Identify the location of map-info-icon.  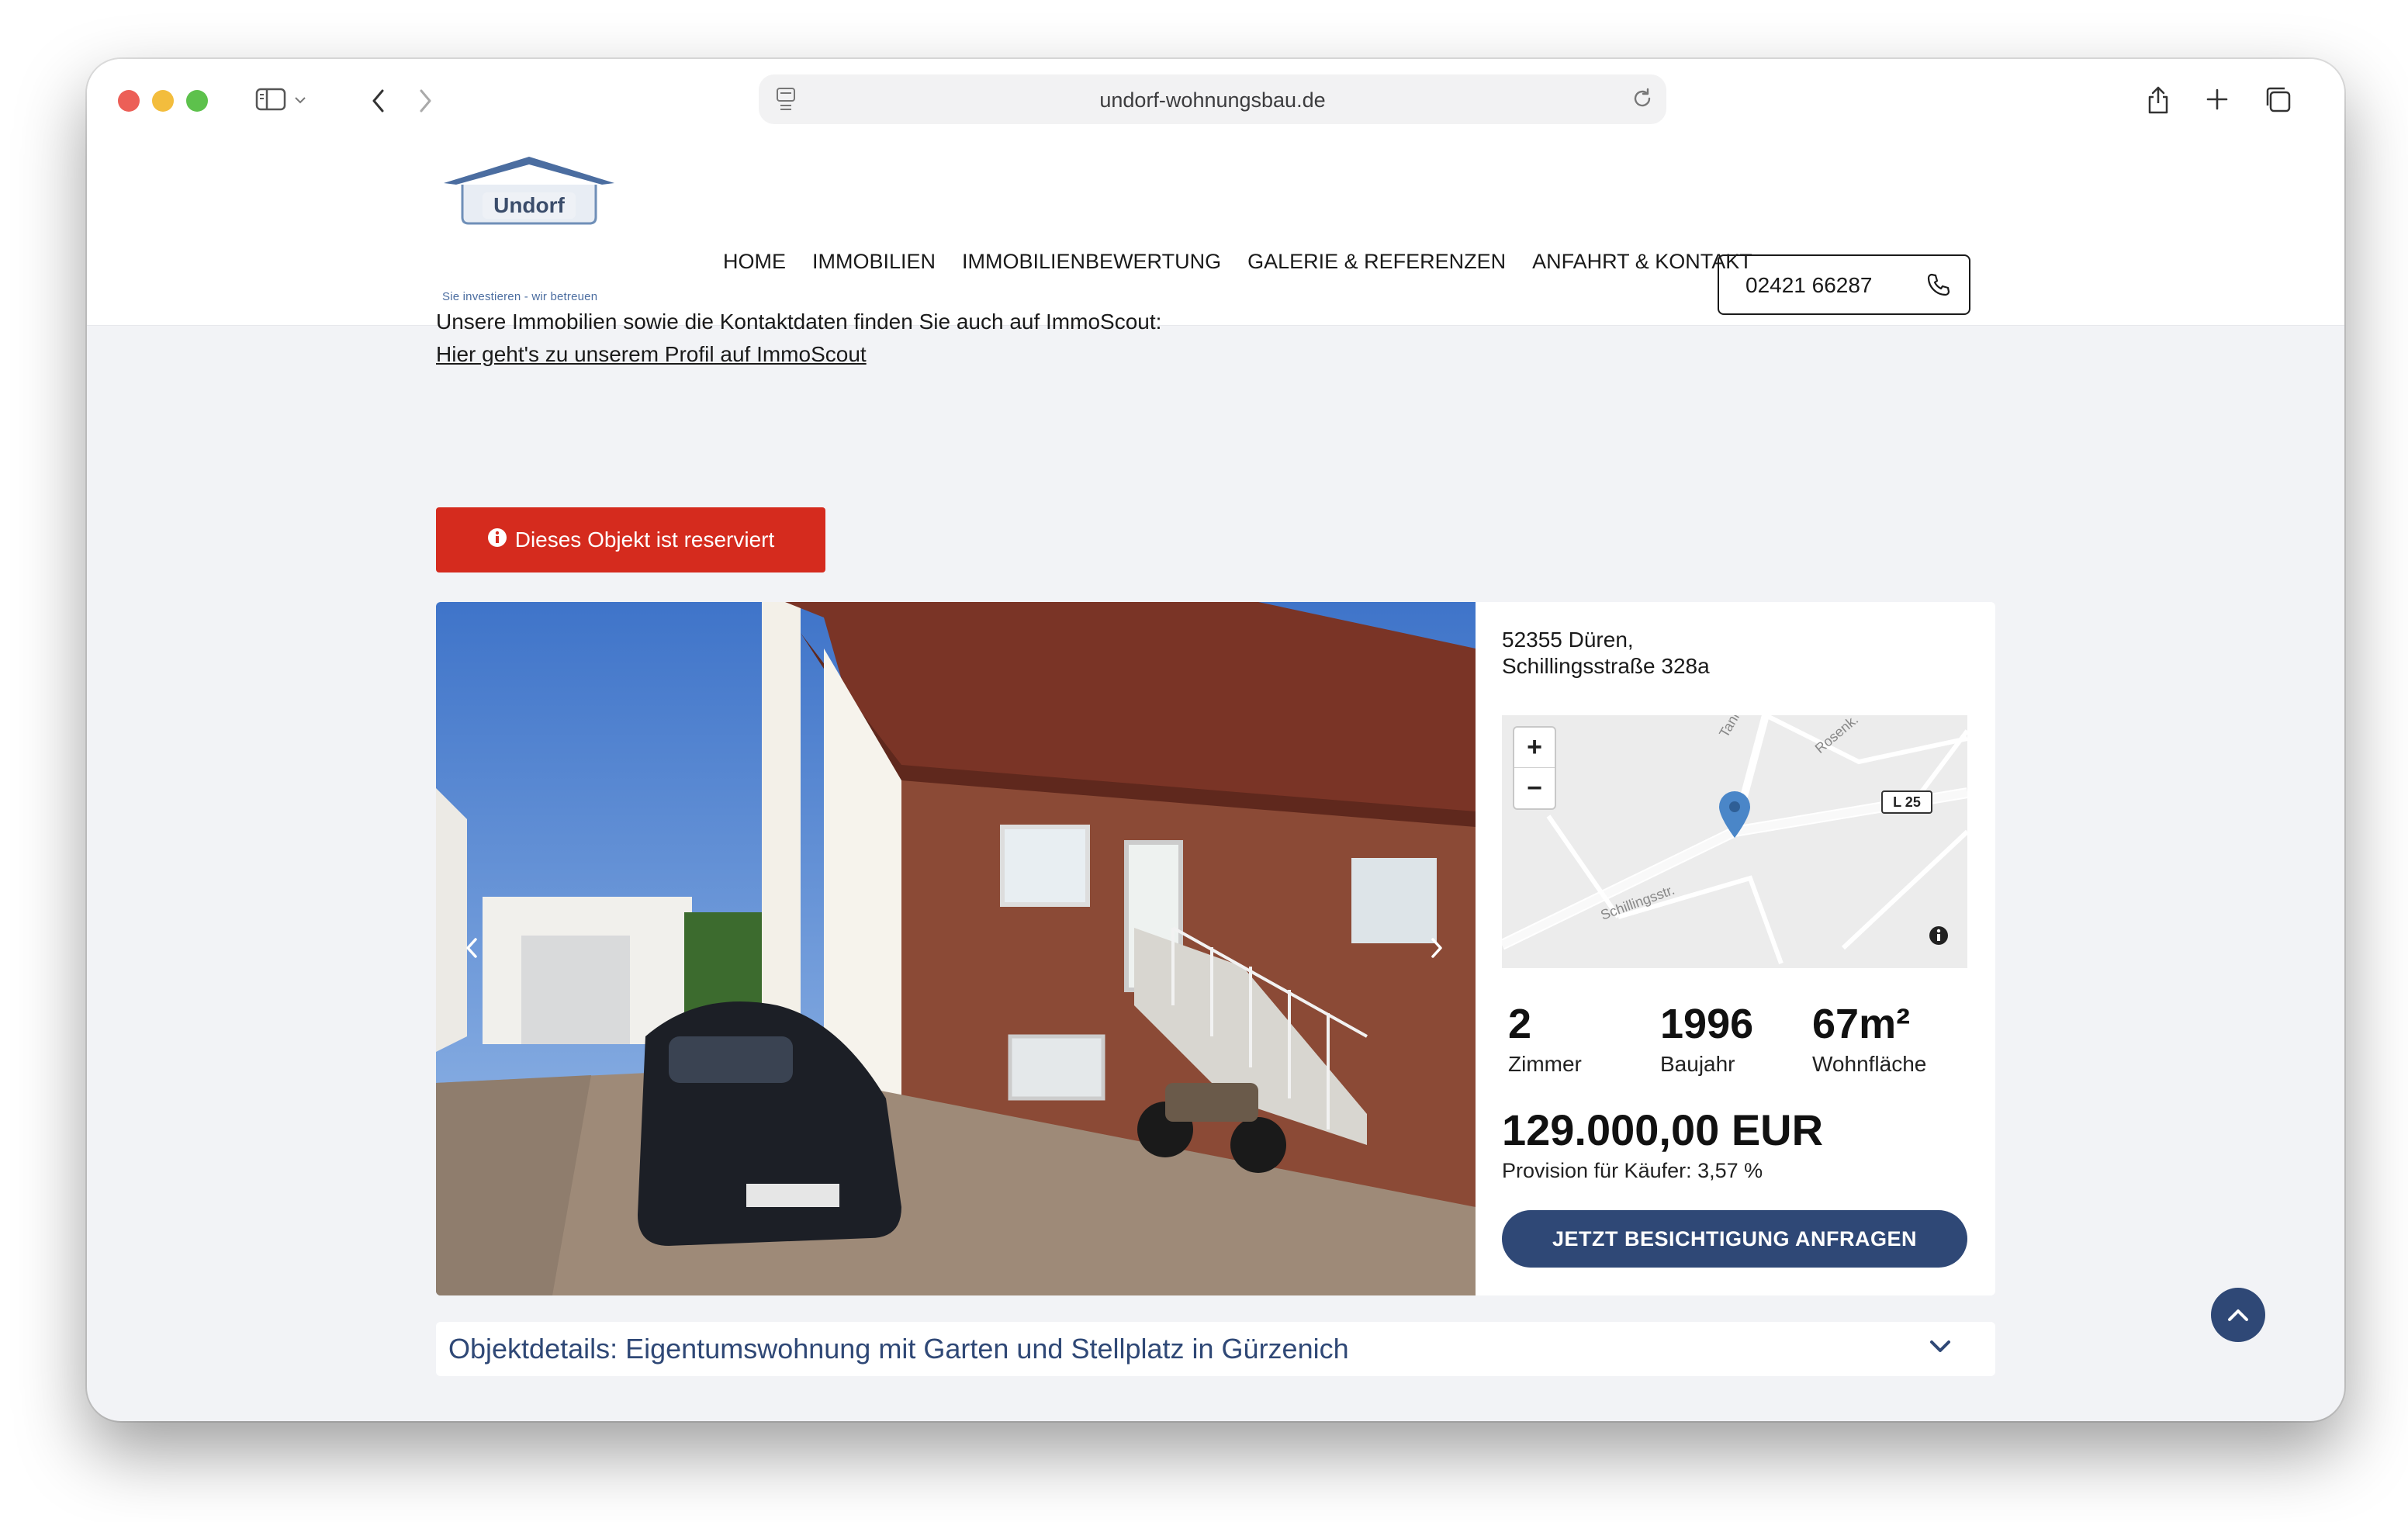
(1939, 937).